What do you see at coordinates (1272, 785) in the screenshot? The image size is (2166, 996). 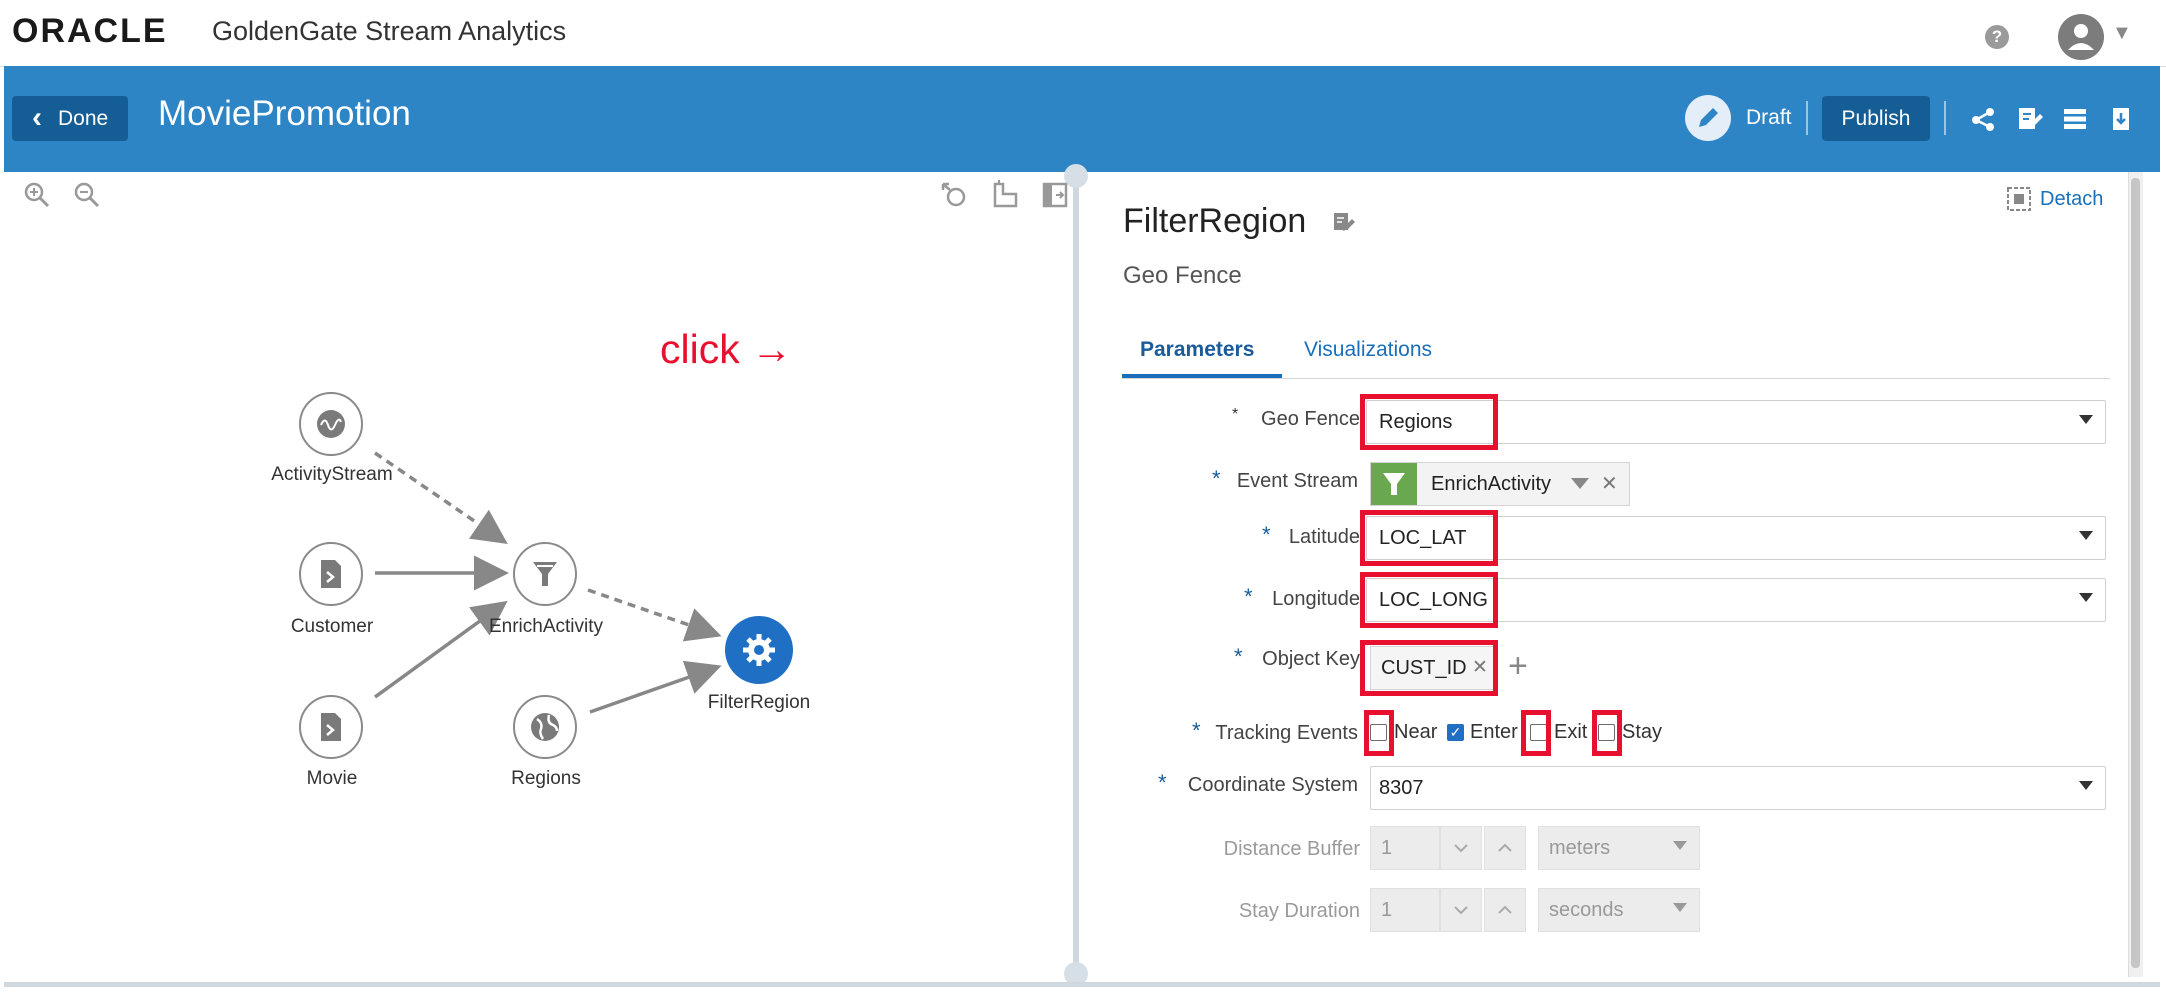 I see `coordinate-system-label: Coordinate System` at bounding box center [1272, 785].